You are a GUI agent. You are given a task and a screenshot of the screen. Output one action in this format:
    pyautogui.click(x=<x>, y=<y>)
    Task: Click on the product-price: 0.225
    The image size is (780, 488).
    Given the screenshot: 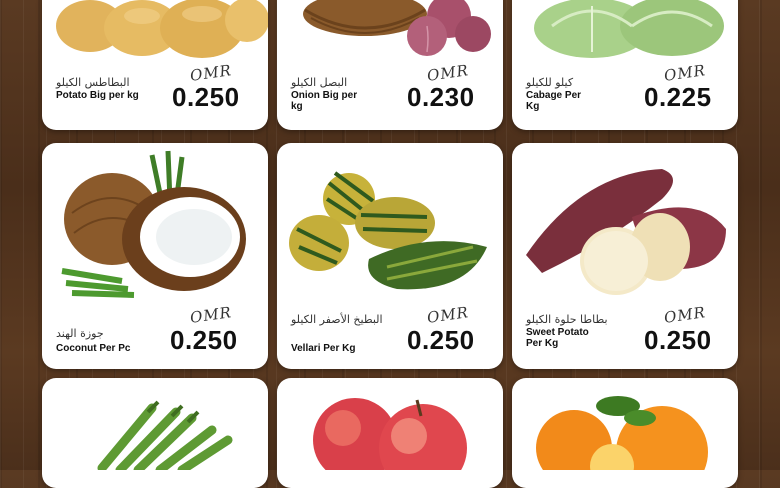 What is the action you would take?
    pyautogui.click(x=678, y=97)
    